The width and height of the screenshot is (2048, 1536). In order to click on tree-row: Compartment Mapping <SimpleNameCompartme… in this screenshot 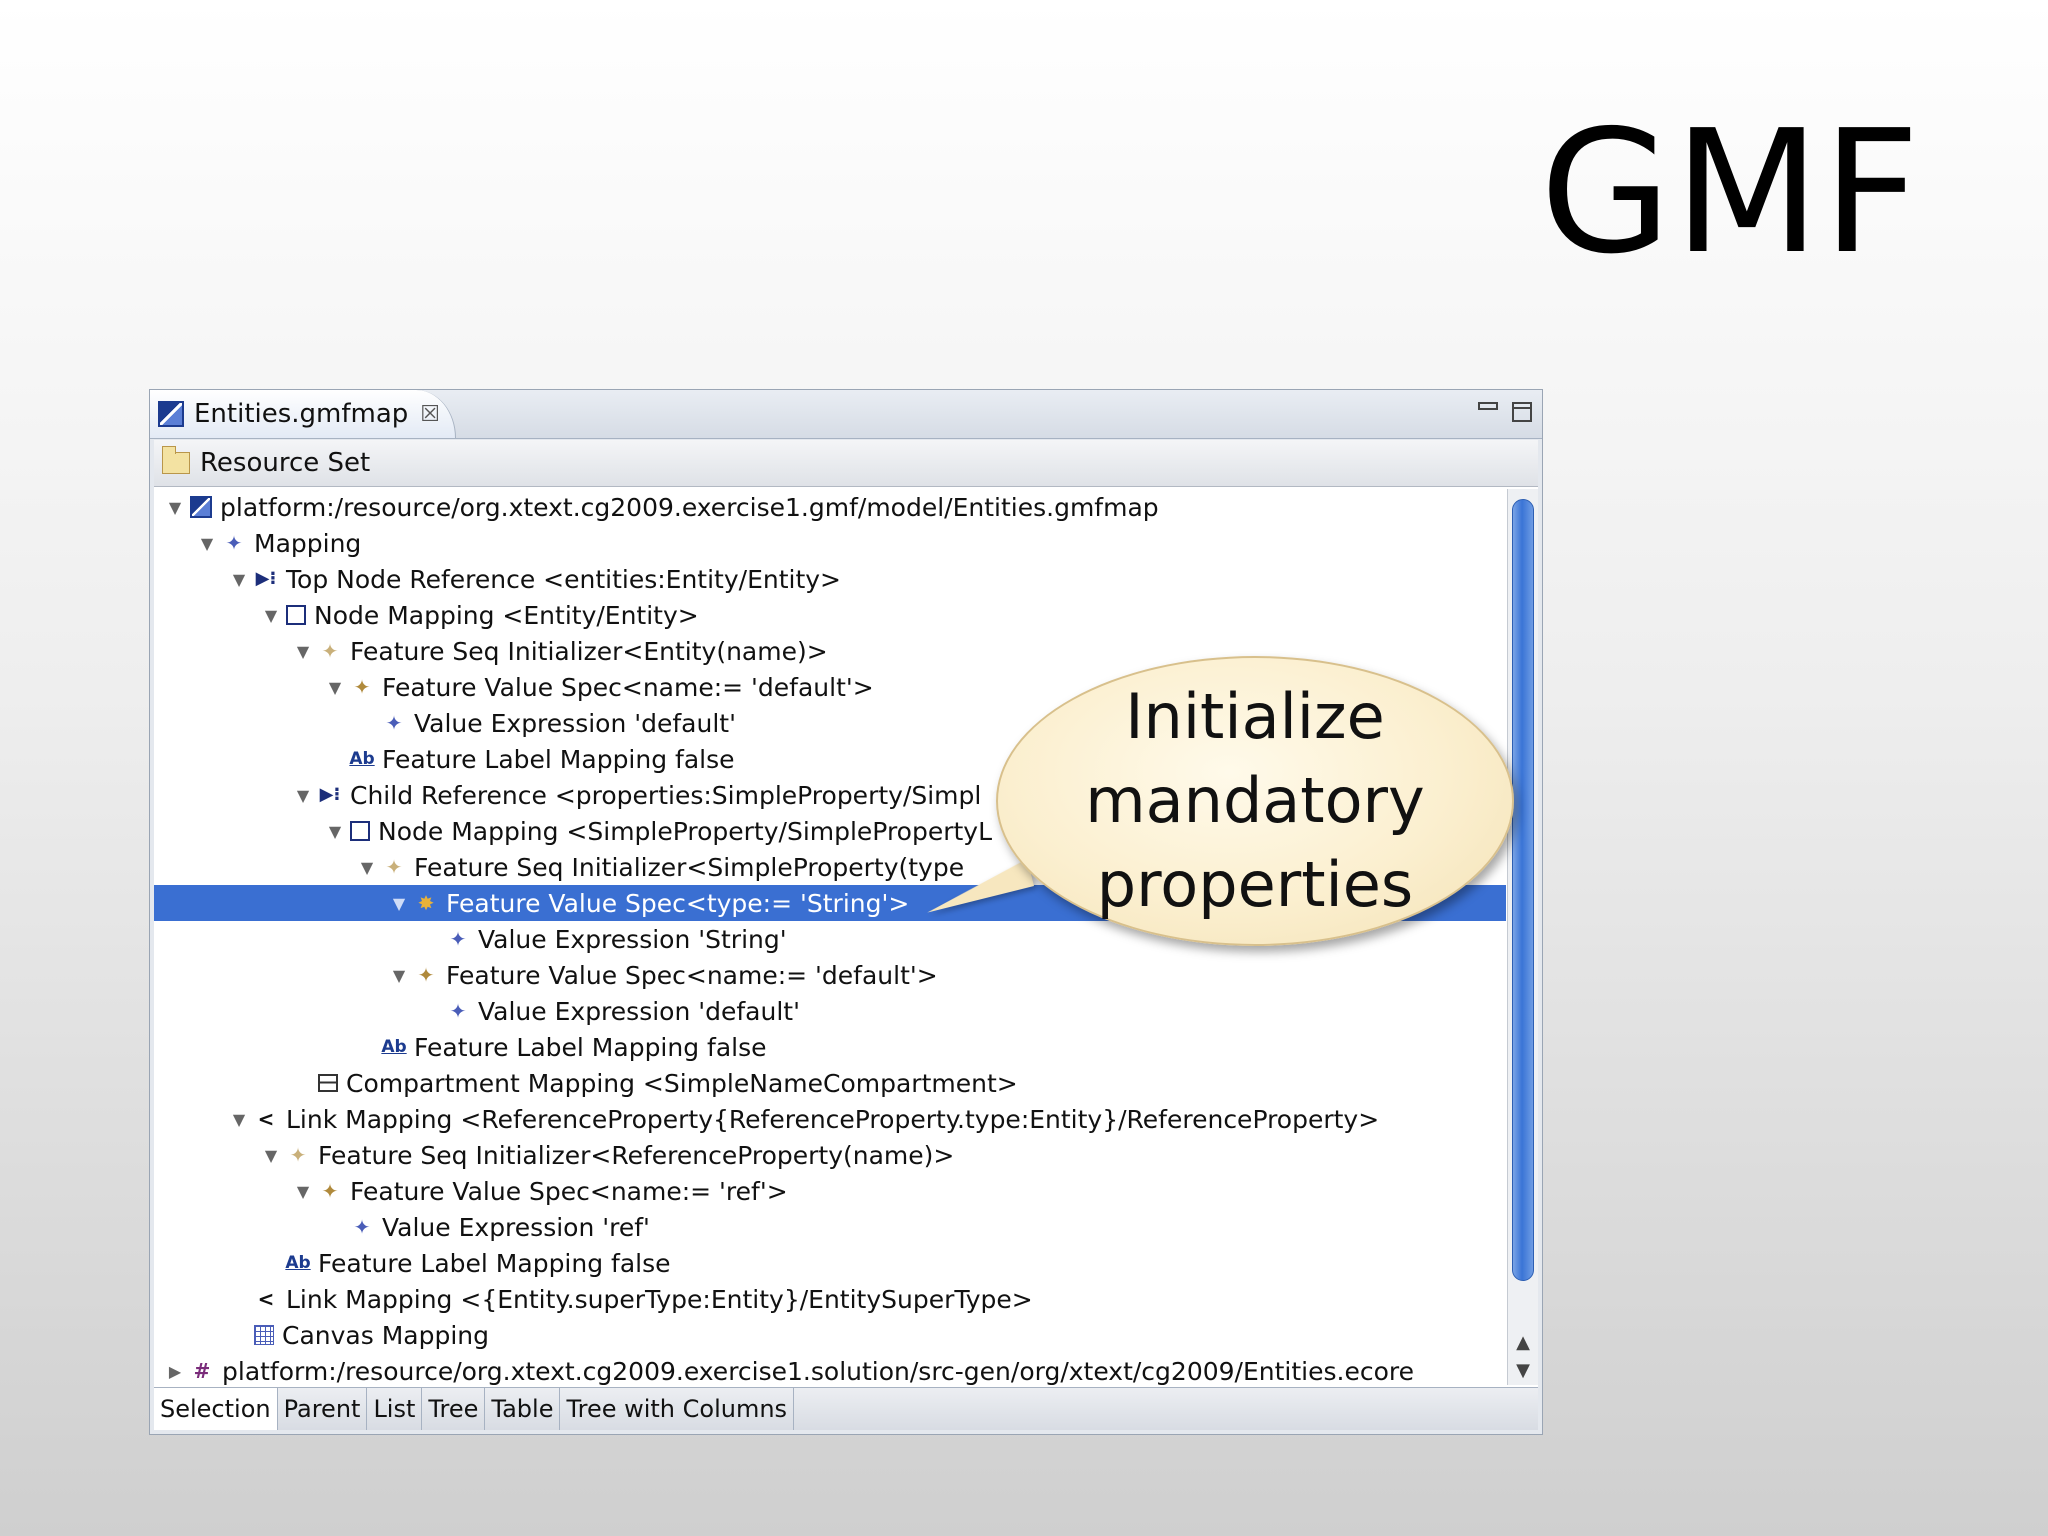, I will do `click(830, 1083)`.